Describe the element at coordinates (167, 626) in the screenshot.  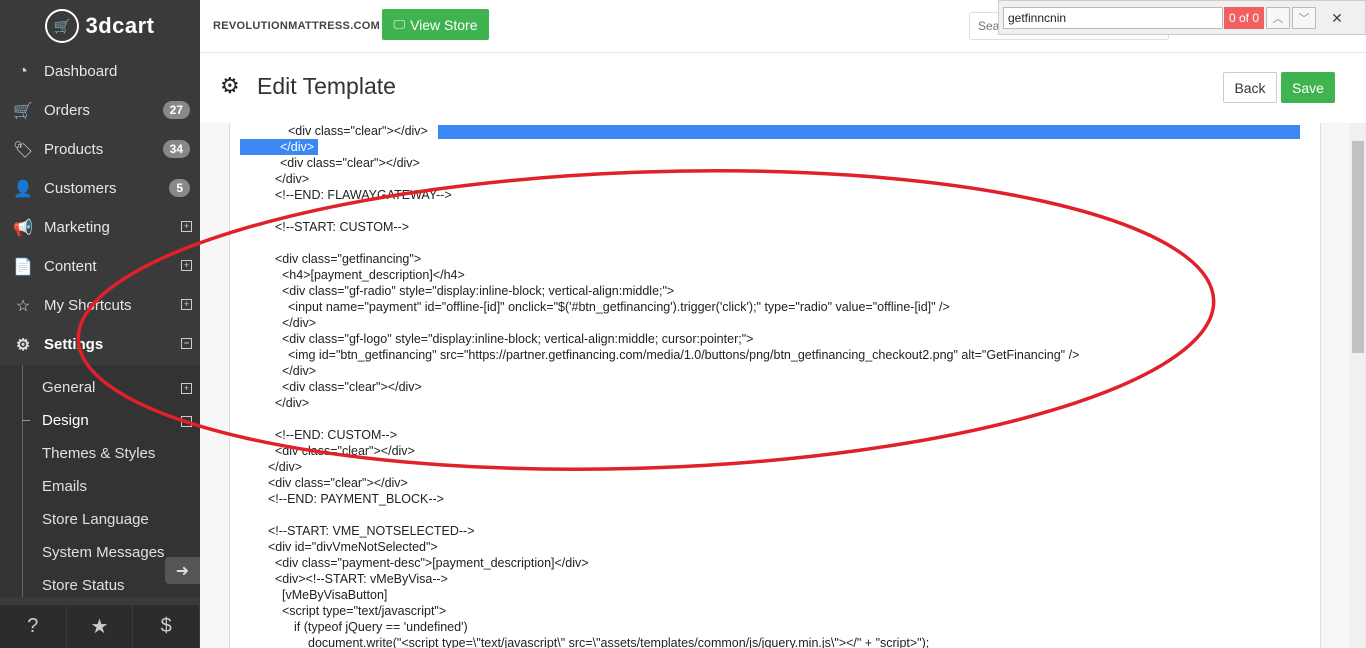
I see `dollar-icon: $` at that location.